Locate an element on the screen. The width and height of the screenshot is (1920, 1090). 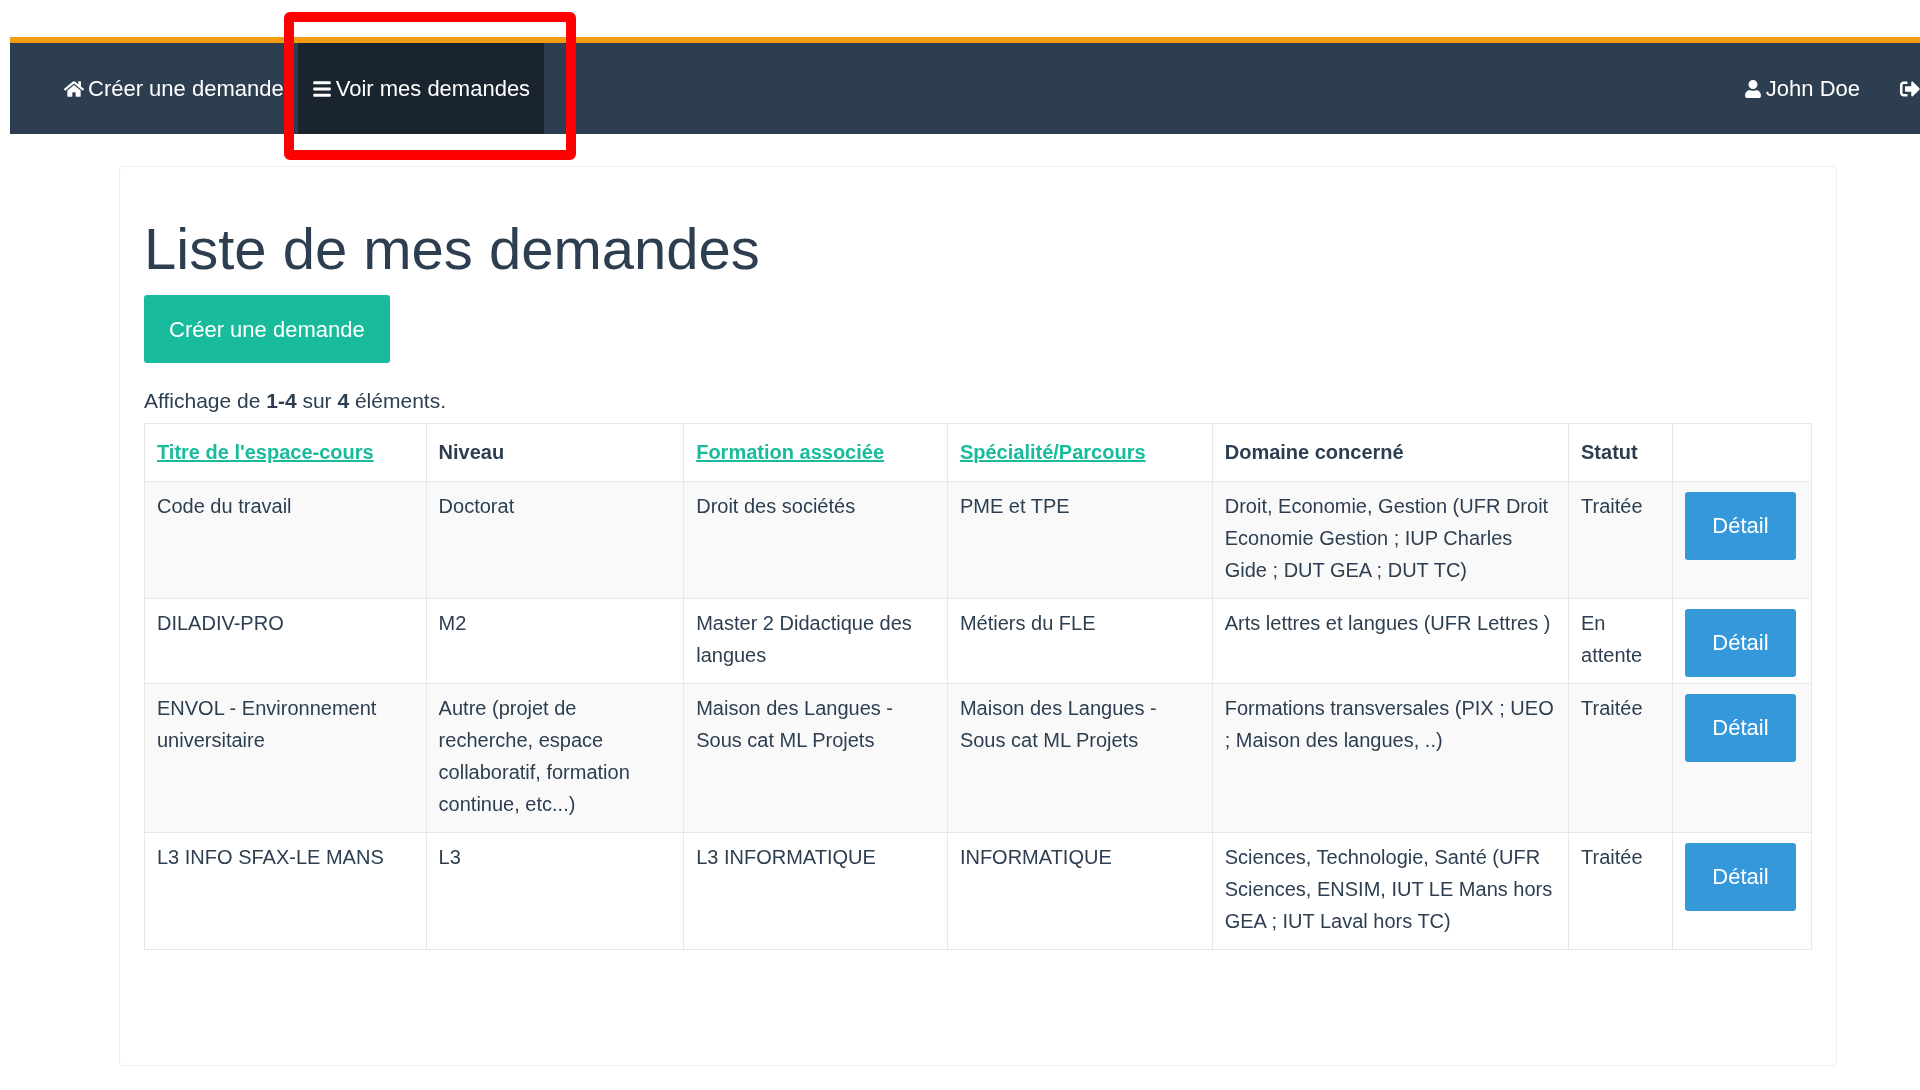
table-cell: Formations transversales (PIX ; UEO ; Maison des langues, ..) is located at coordinates (1390, 757).